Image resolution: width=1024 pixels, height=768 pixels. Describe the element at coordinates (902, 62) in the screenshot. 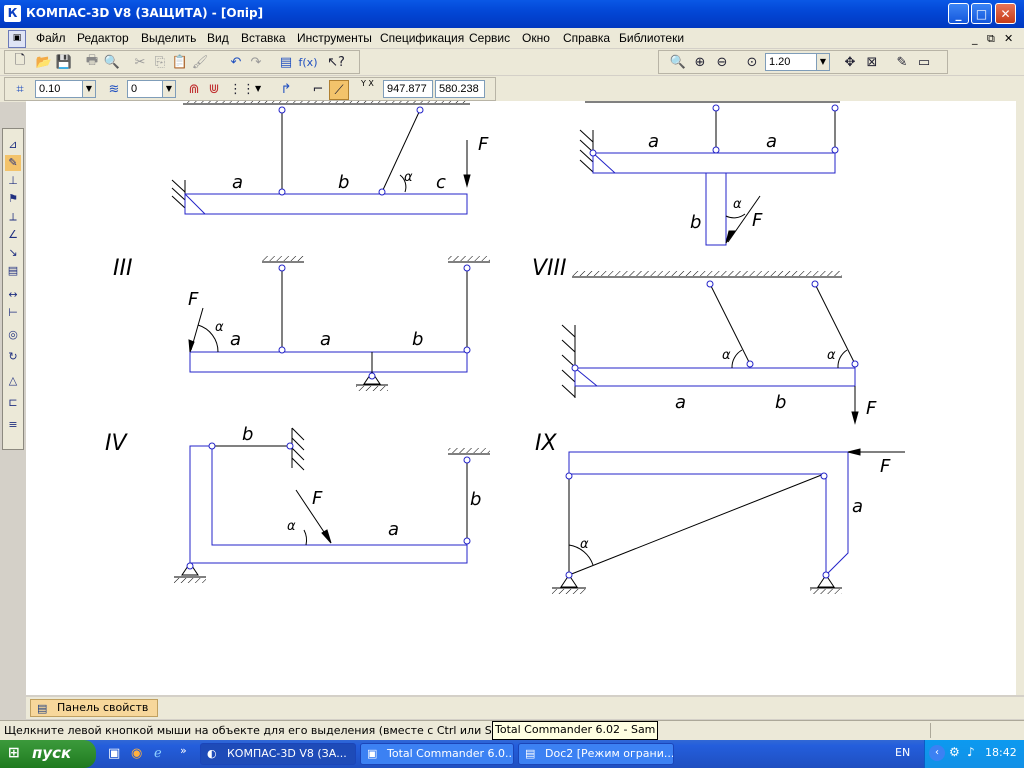

I see `refresh-icon: ✎` at that location.